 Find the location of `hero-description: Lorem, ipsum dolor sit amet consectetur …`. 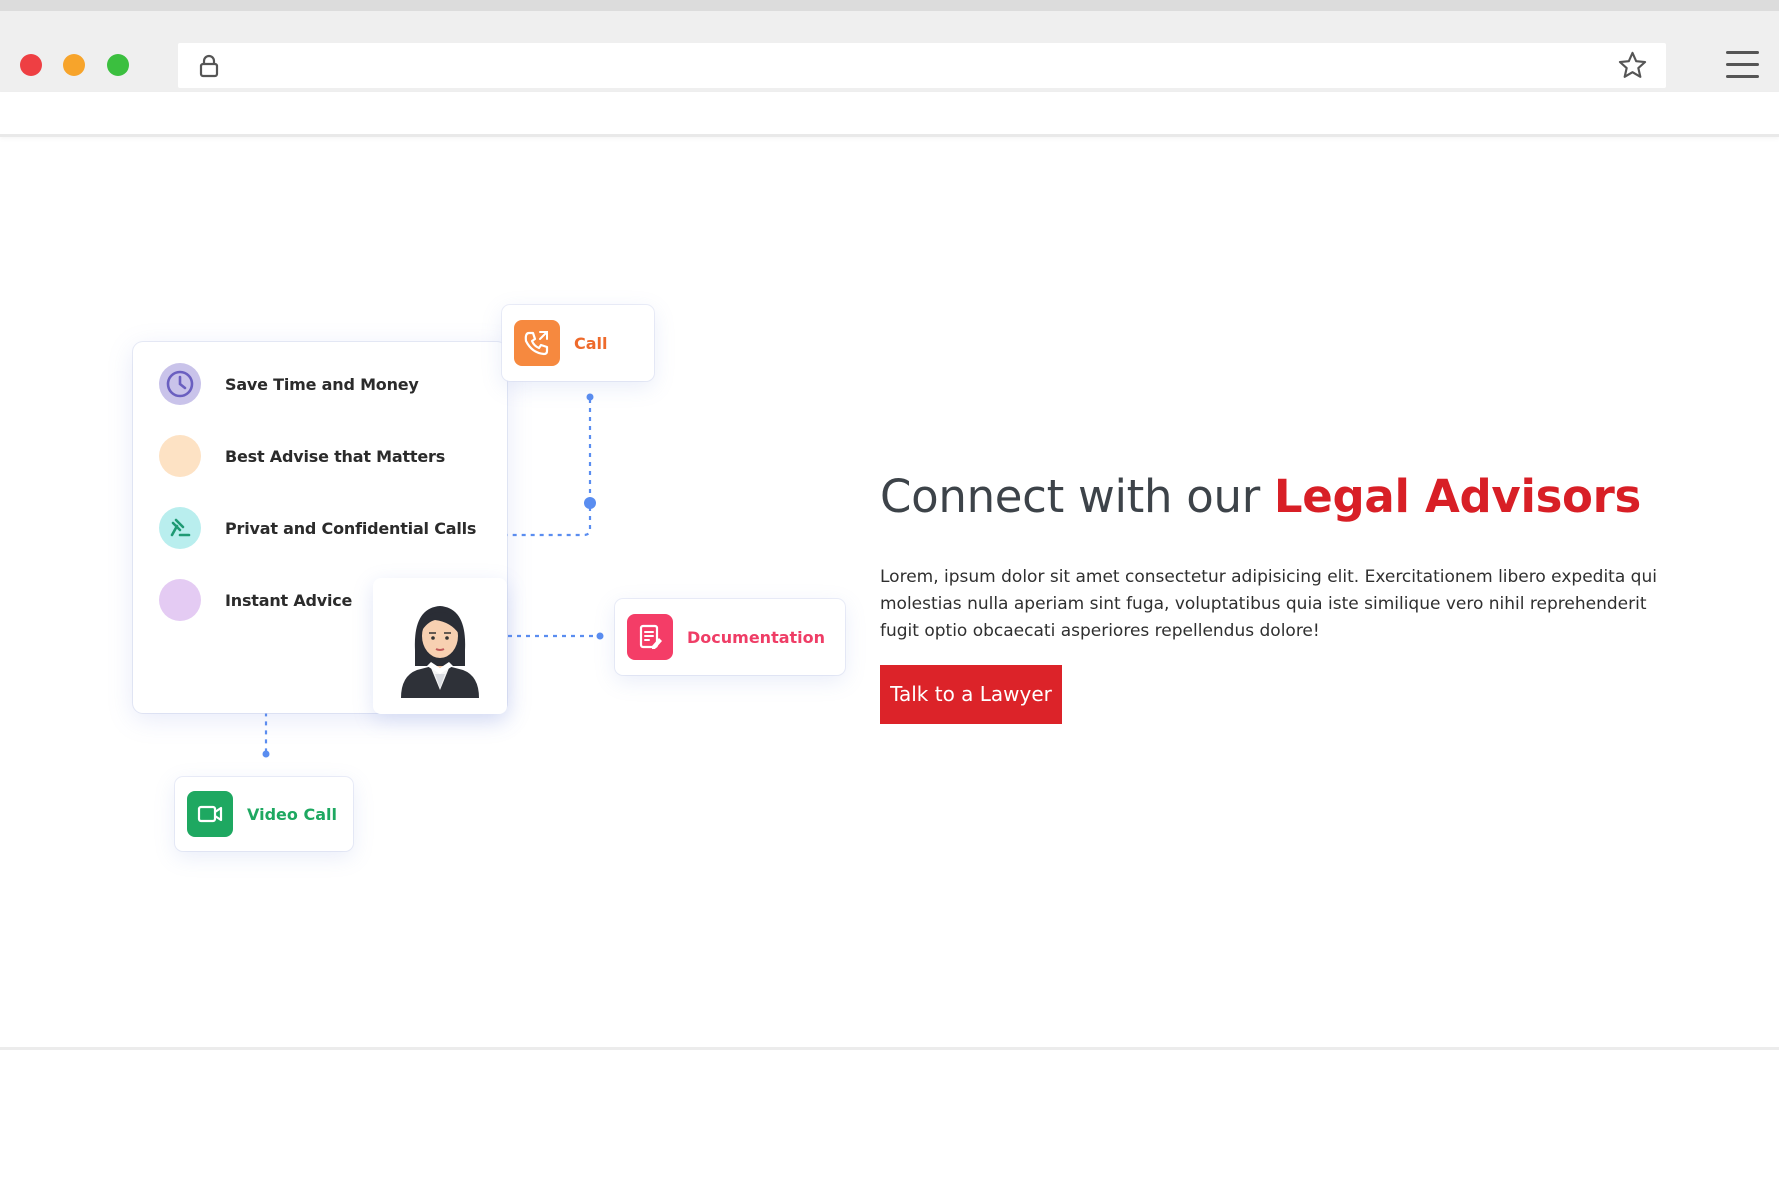

hero-description: Lorem, ipsum dolor sit amet consectetur … is located at coordinates (1268, 604).